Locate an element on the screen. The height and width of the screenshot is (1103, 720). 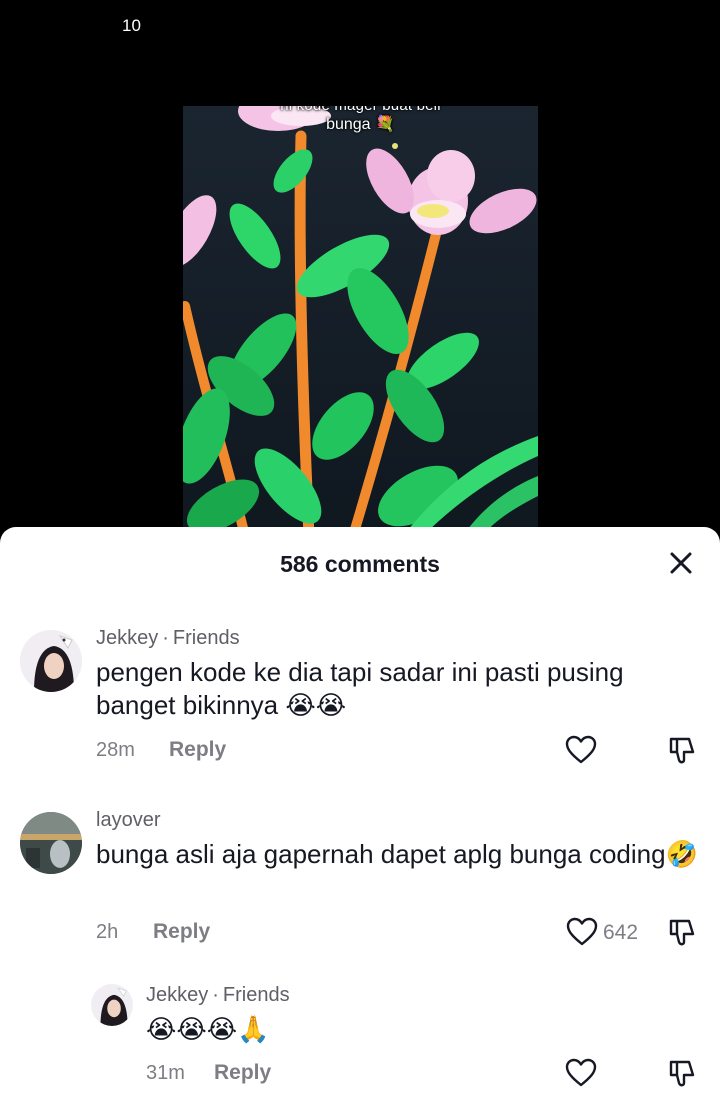
like-count: 642 is located at coordinates (621, 932).